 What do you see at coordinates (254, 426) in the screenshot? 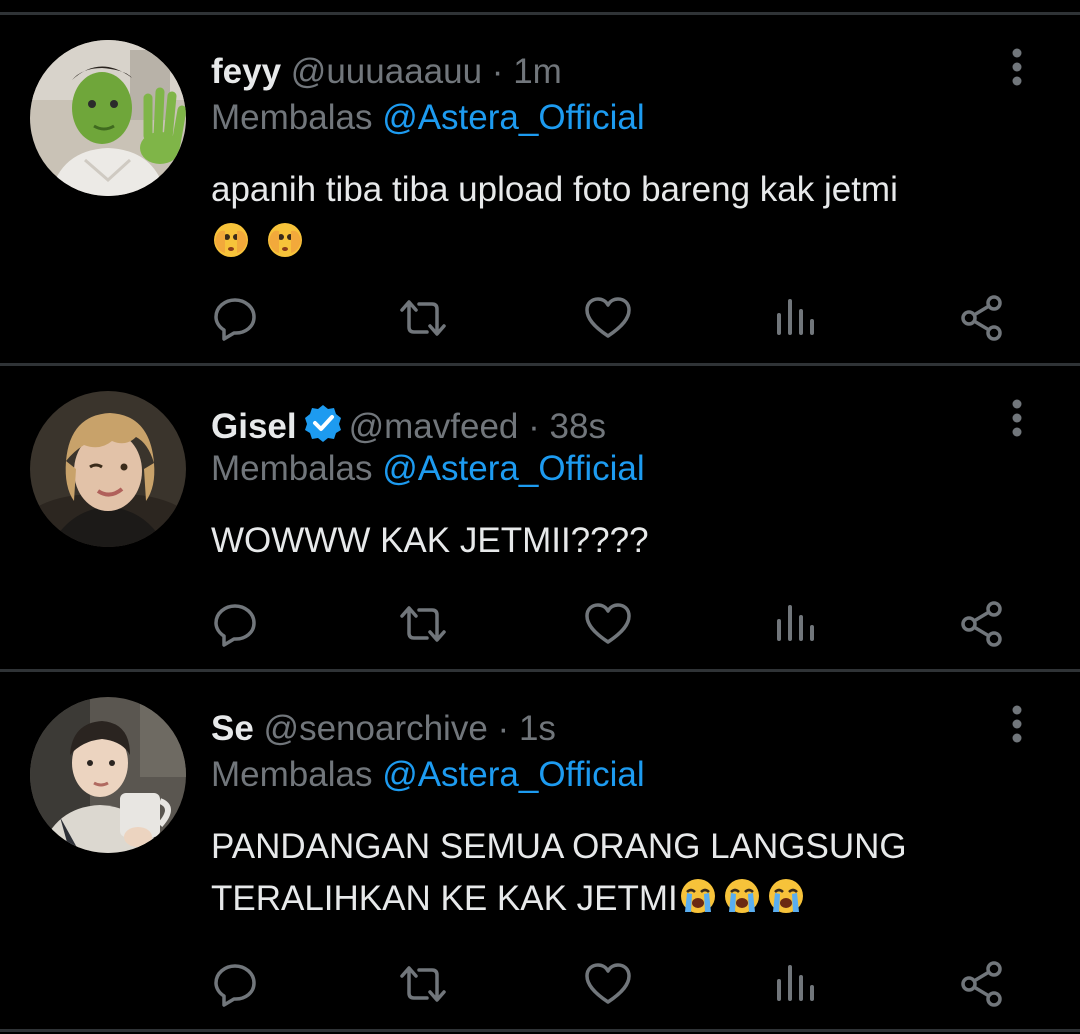
I see `display-name: Gisel` at bounding box center [254, 426].